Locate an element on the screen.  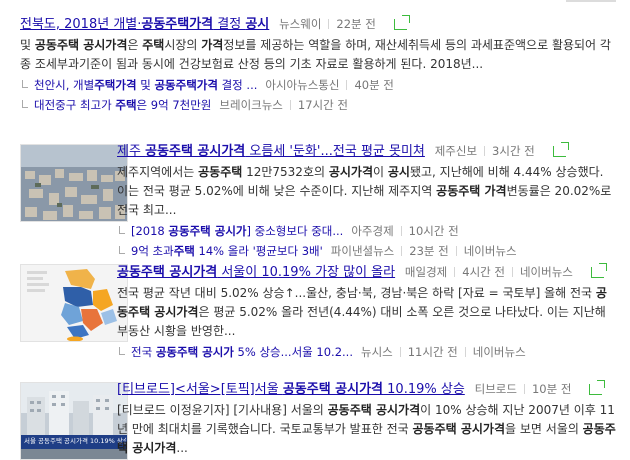
related-news-item: 천안시, 개별주택가격 및 공동주택가격 결정 ... 아시아뉴스통신 40분 전 is located at coordinates (318, 85).